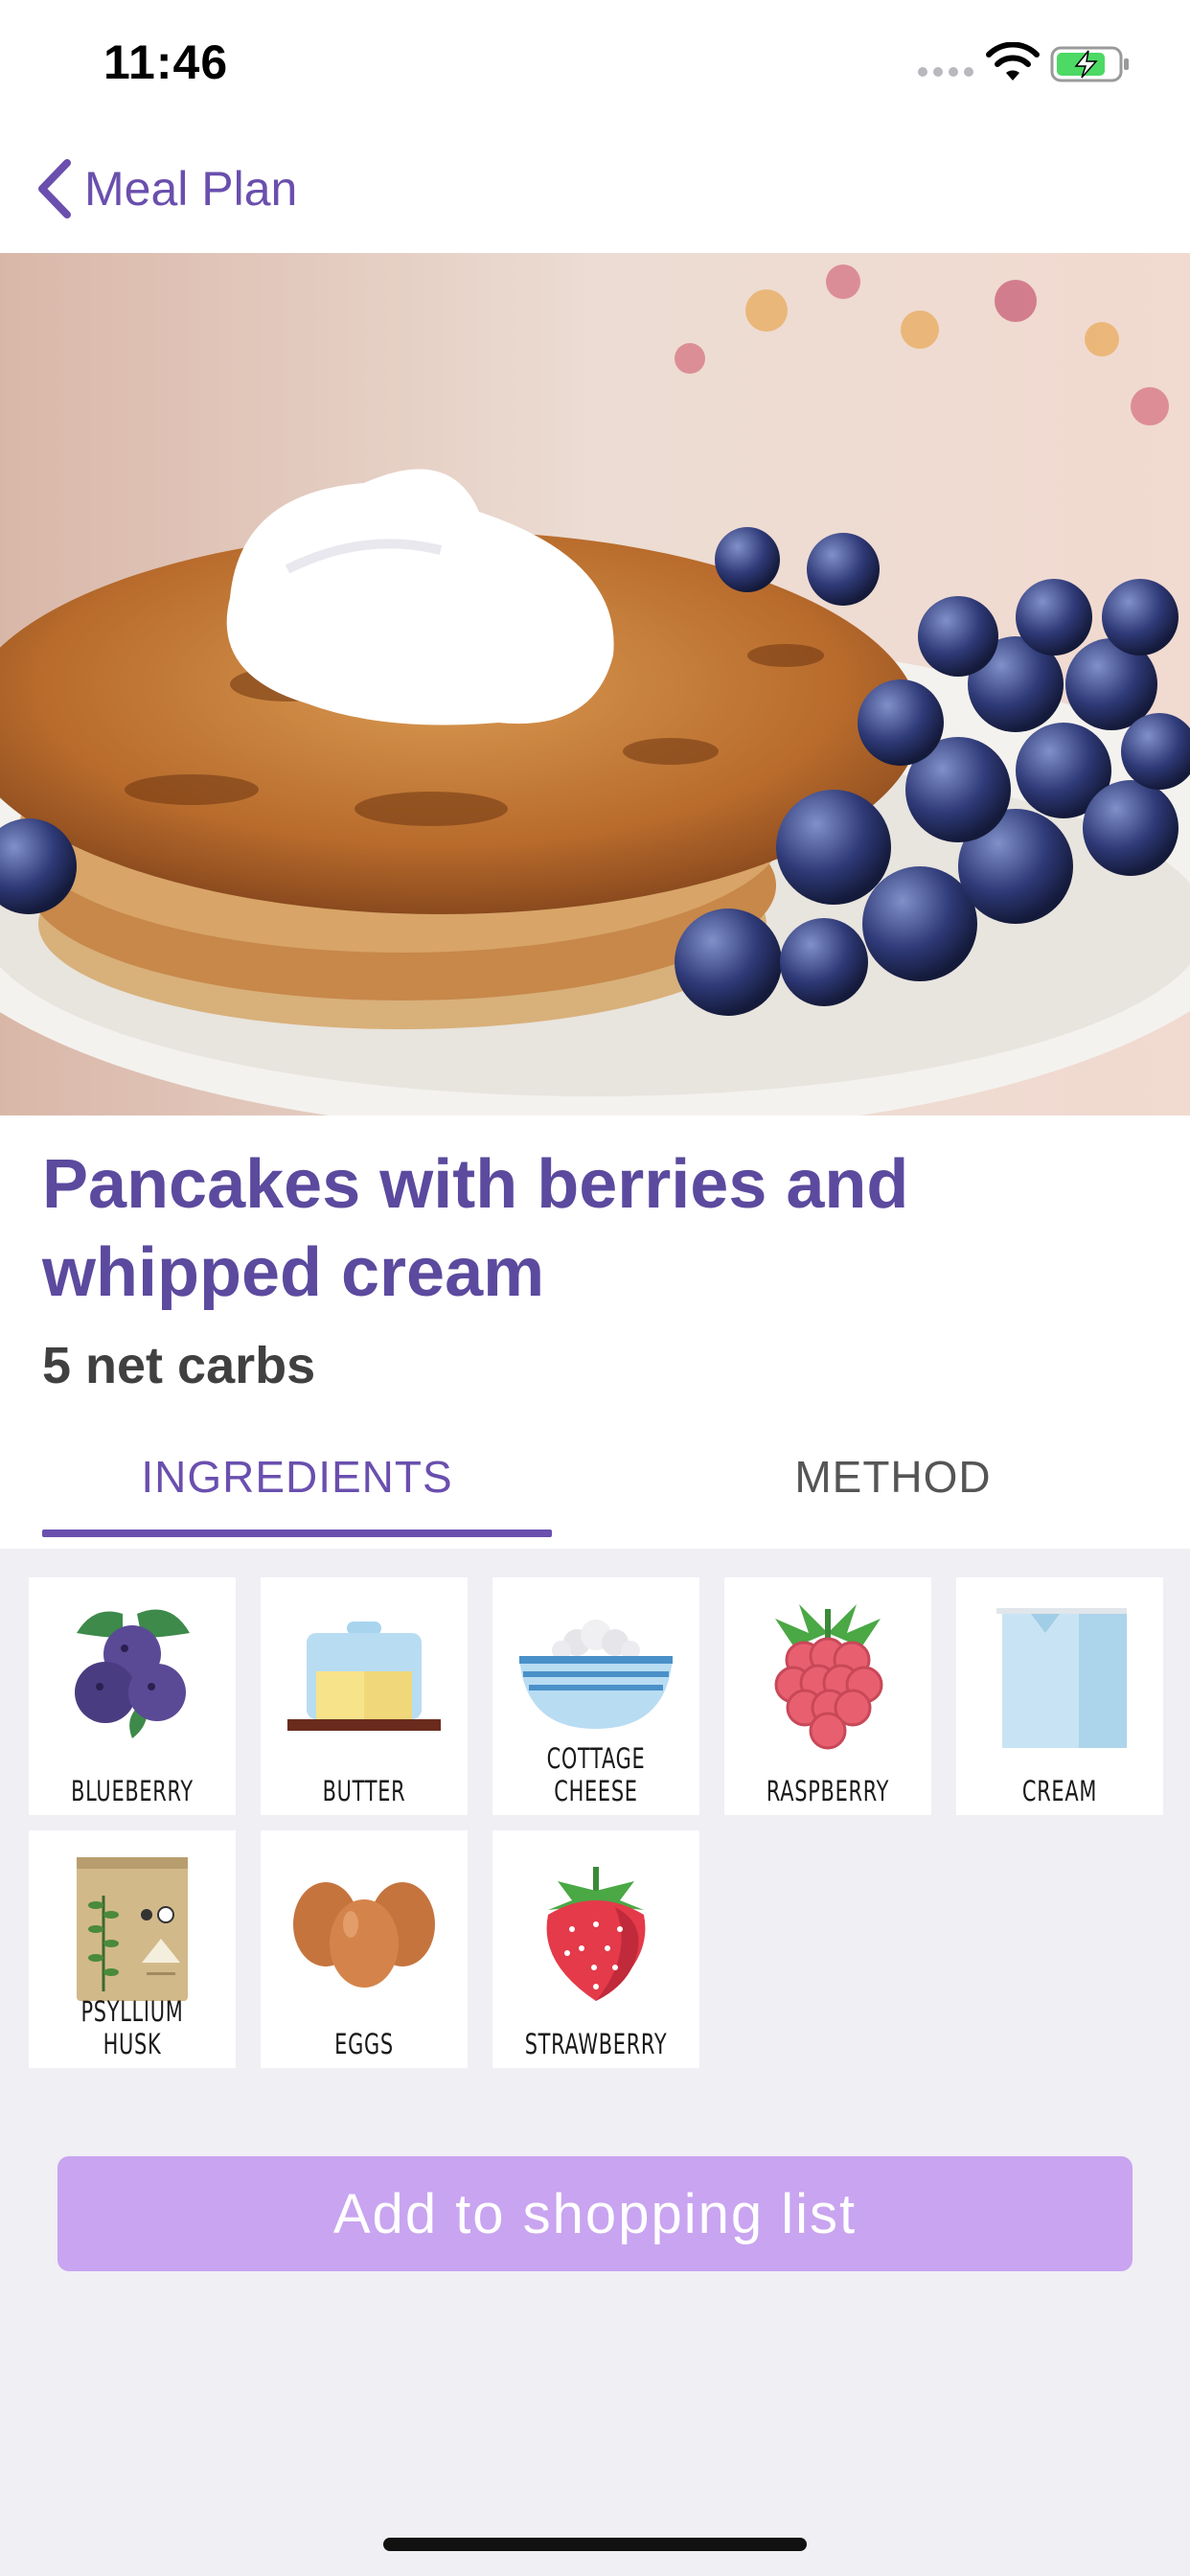 The width and height of the screenshot is (1190, 2576). Describe the element at coordinates (893, 1477) in the screenshot. I see `tab-method: METHOD` at that location.